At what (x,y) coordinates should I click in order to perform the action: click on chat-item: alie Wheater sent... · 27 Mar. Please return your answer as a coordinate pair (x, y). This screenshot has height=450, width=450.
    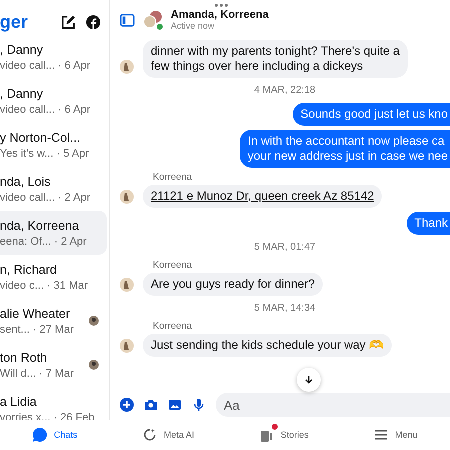
    Looking at the image, I should click on (53, 321).